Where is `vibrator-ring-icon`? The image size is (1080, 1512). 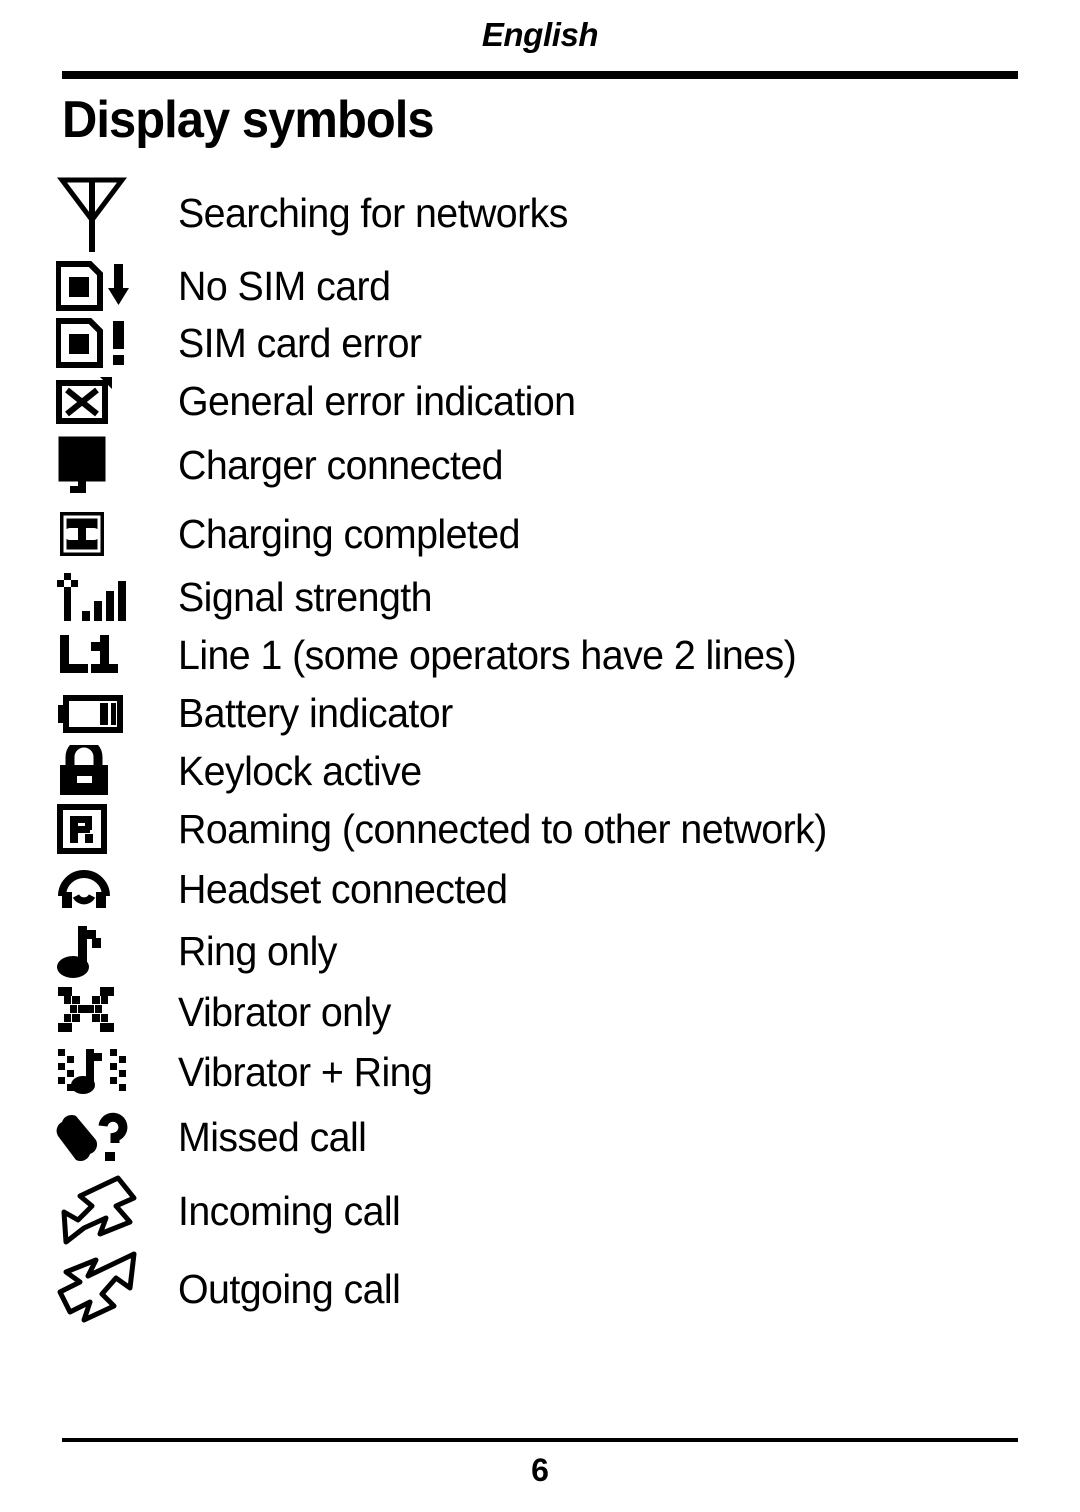
vibrator-ring-icon is located at coordinates (117, 1073).